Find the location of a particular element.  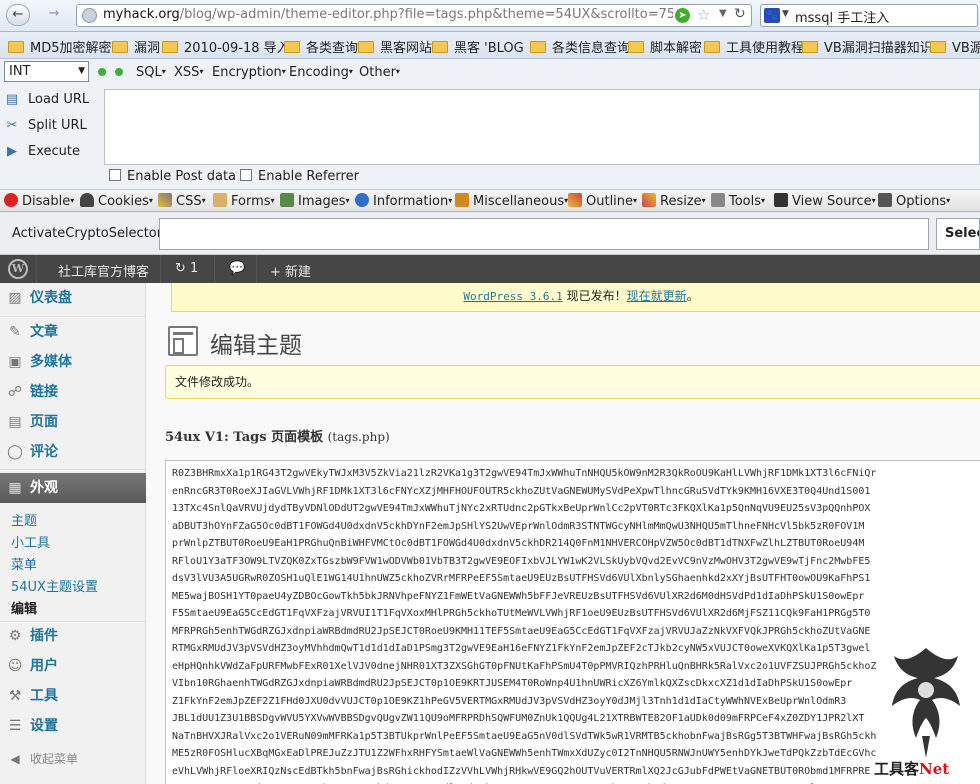

load-url-icon: ▤ is located at coordinates (12, 99).